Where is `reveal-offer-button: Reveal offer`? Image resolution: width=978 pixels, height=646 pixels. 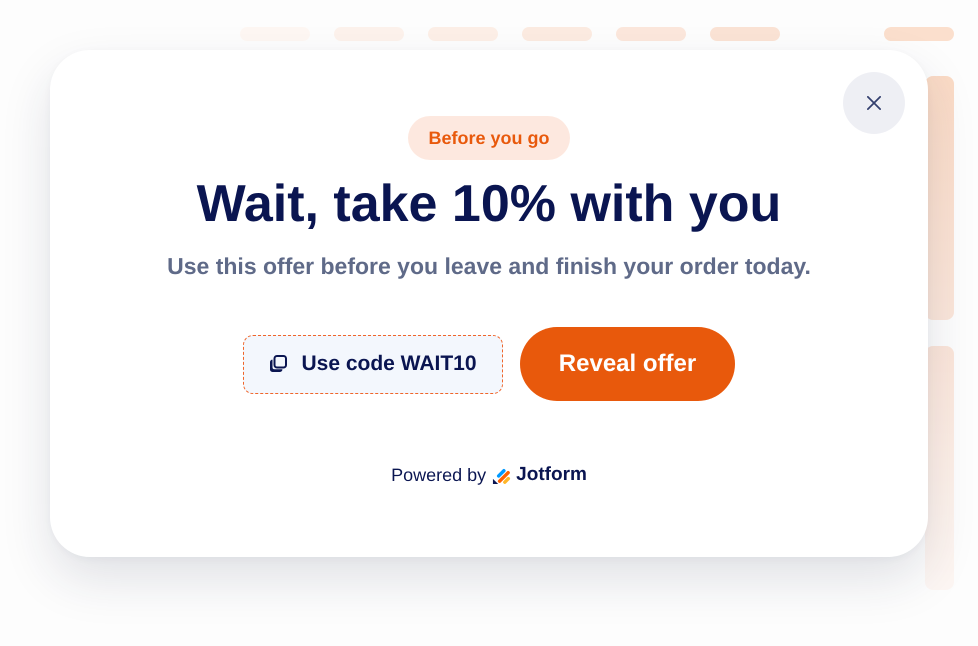 reveal-offer-button: Reveal offer is located at coordinates (627, 364).